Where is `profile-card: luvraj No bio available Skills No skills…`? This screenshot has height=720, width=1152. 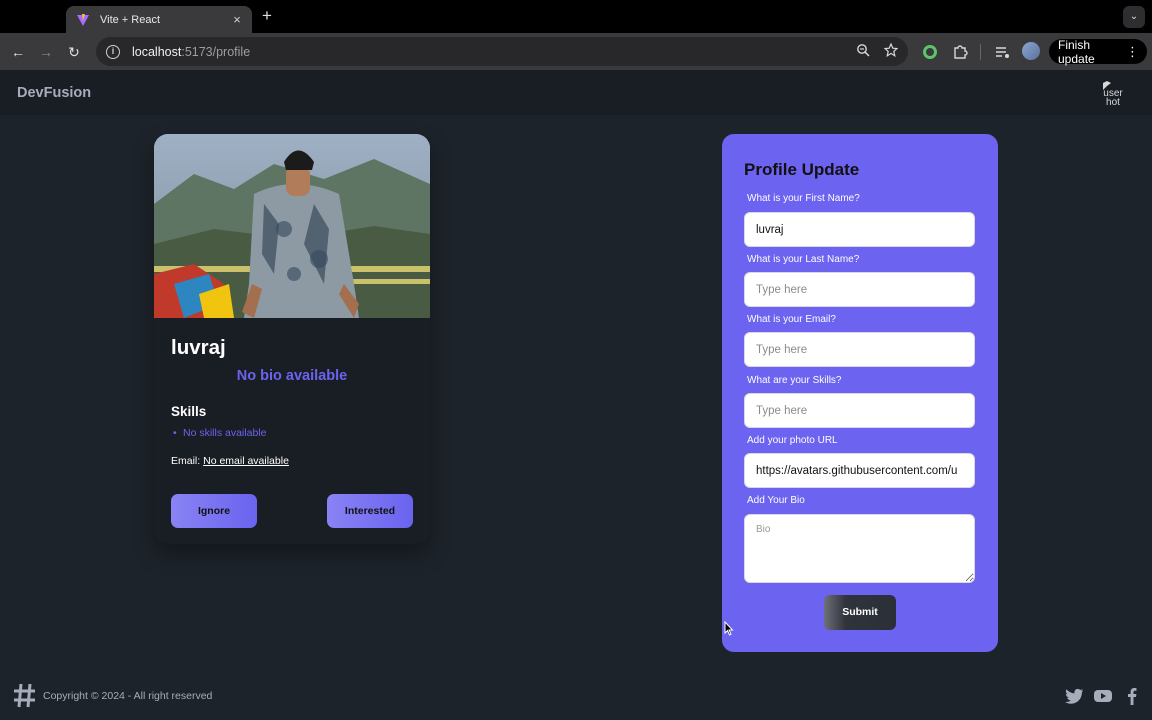 profile-card: luvraj No bio available Skills No skills… is located at coordinates (292, 339).